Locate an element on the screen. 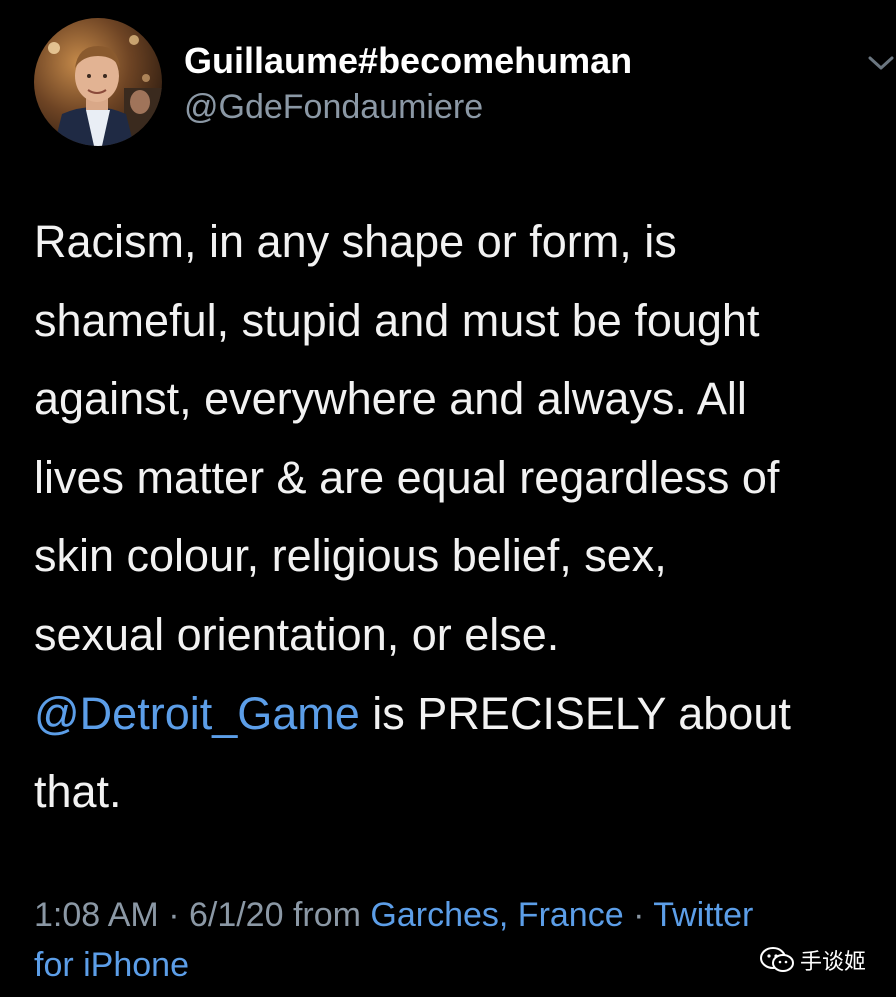  tweet-text-line: lives matter & are equal regardless of is located at coordinates (407, 477).